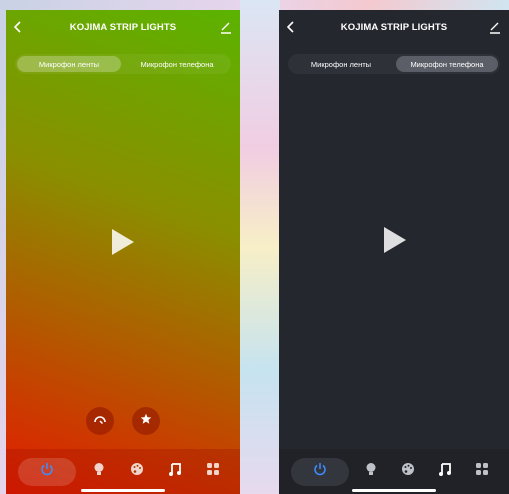 Image resolution: width=509 pixels, height=494 pixels. I want to click on star-icon, so click(146, 421).